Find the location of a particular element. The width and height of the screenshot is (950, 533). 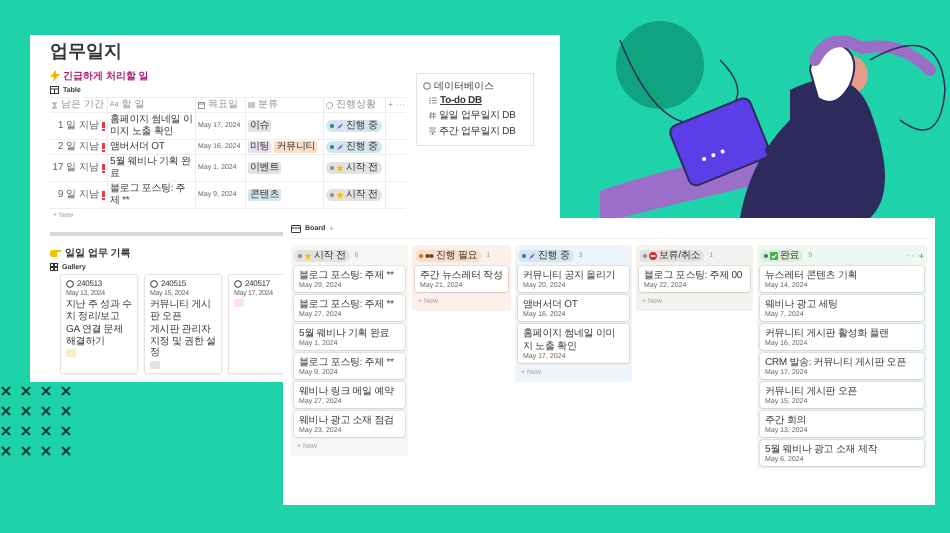

page-title: 업무일지 is located at coordinates (86, 51).